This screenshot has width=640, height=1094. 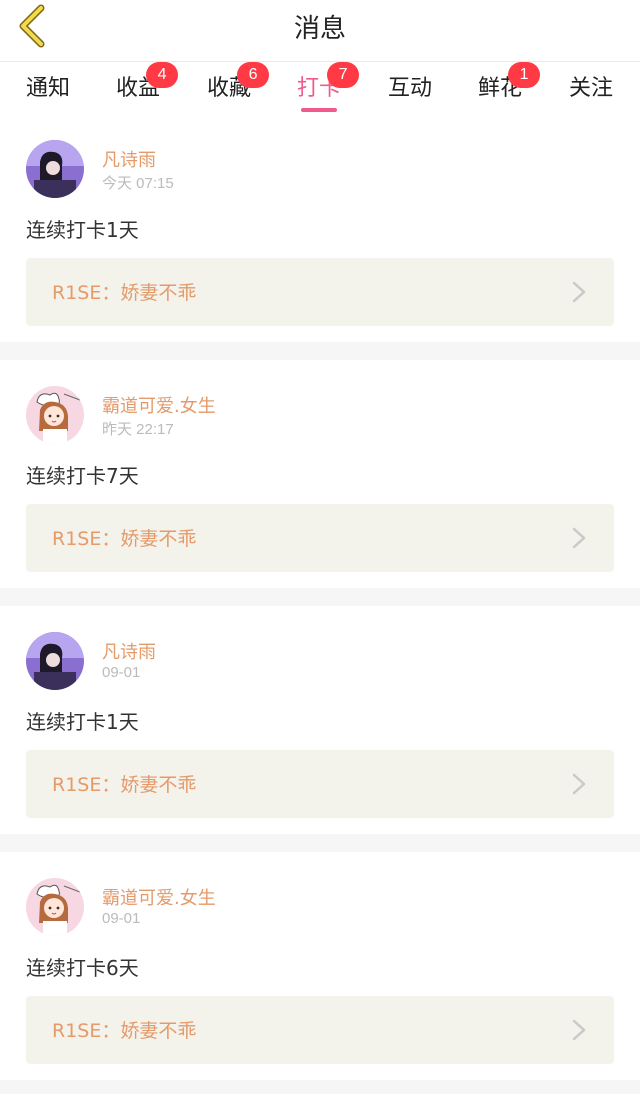 I want to click on tab-flowers: 鲜花 1, so click(x=509, y=84).